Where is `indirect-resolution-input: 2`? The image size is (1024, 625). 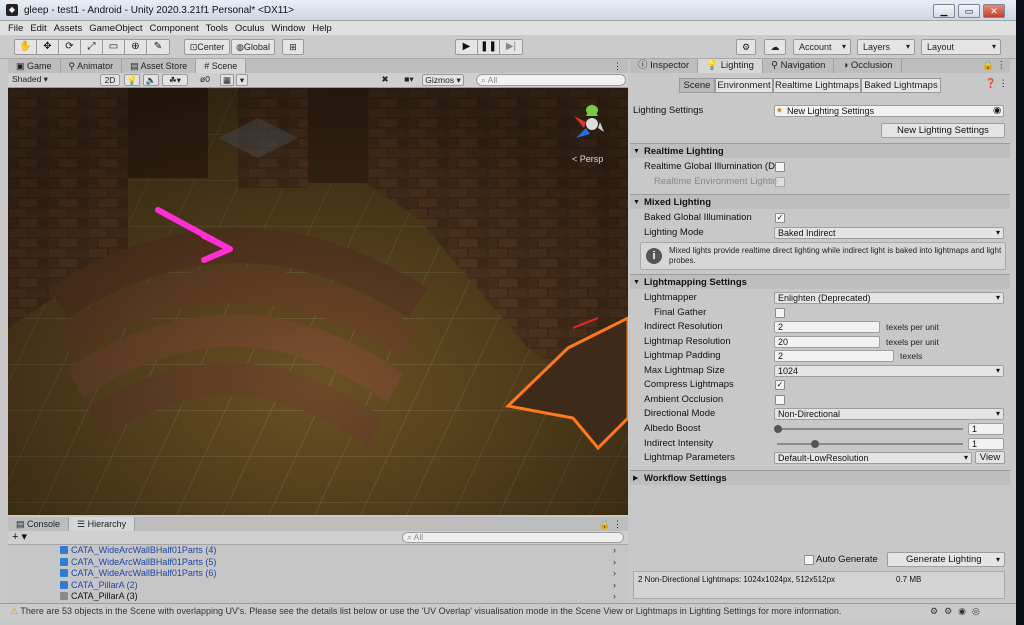
indirect-resolution-input: 2 is located at coordinates (827, 327).